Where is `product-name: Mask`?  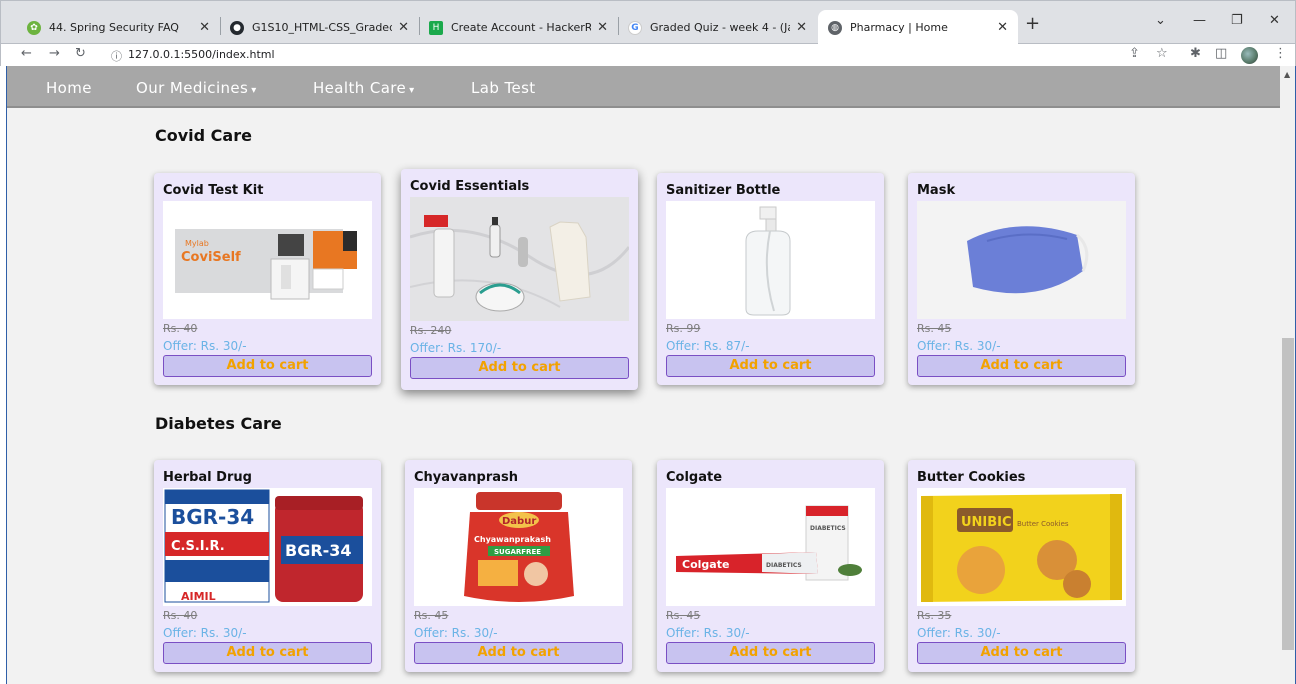 product-name: Mask is located at coordinates (936, 190).